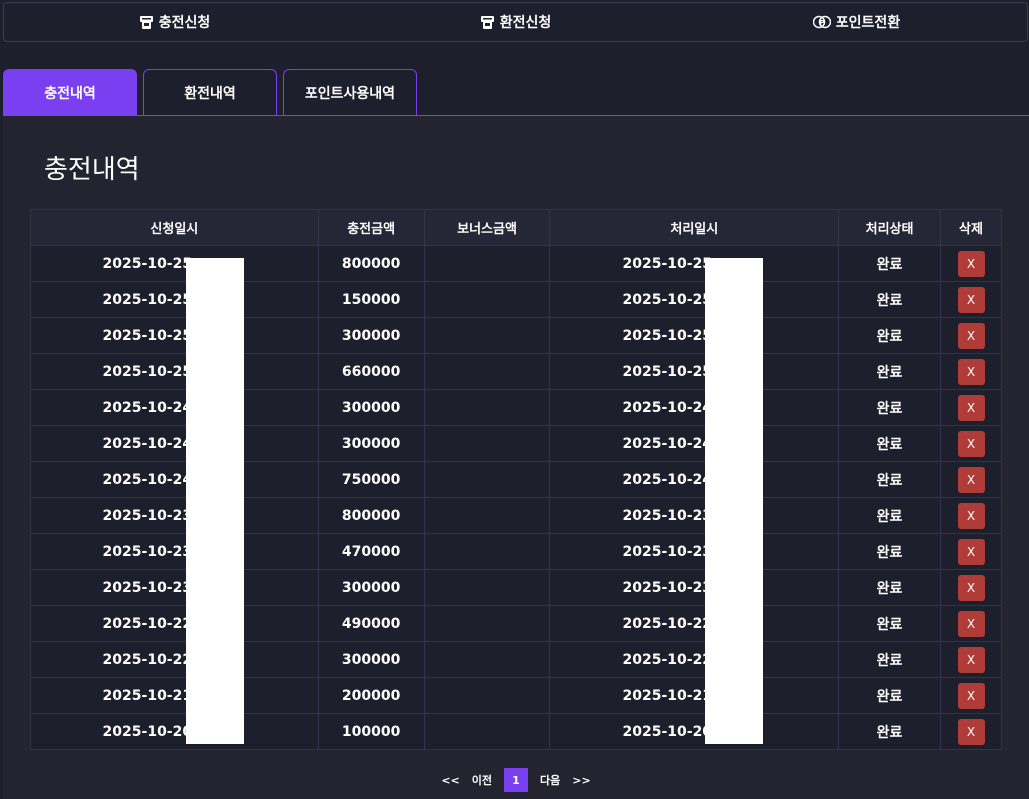 Image resolution: width=1029 pixels, height=799 pixels. I want to click on pager-current-page: 1, so click(516, 780).